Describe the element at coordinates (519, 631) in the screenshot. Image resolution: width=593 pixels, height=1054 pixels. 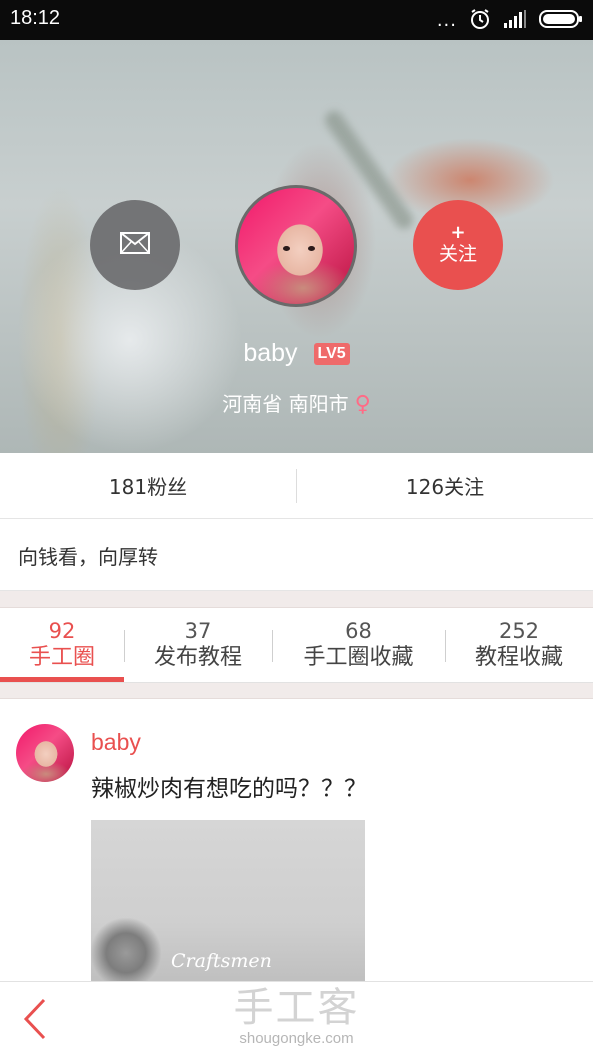
I see `tab-count: 252` at that location.